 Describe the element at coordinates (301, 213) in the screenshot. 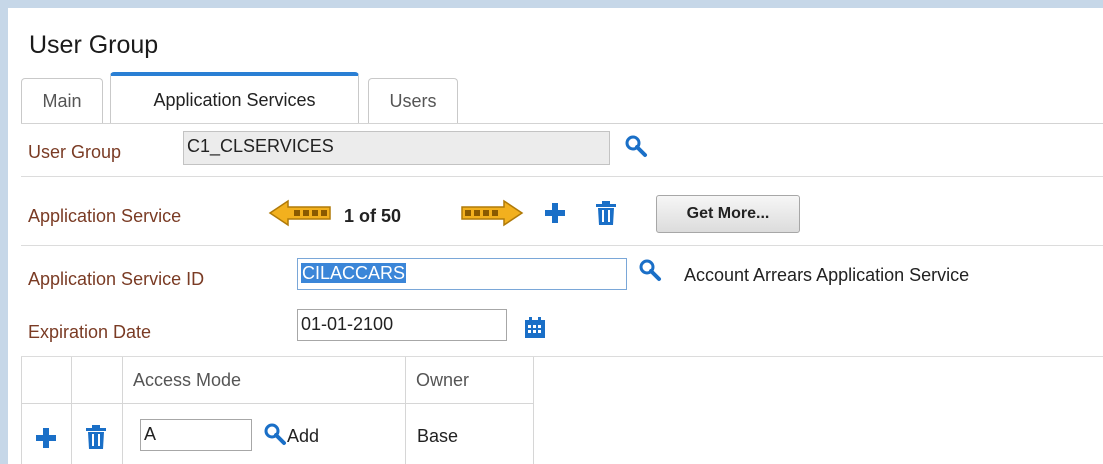

I see `previous-arrow-icon` at that location.